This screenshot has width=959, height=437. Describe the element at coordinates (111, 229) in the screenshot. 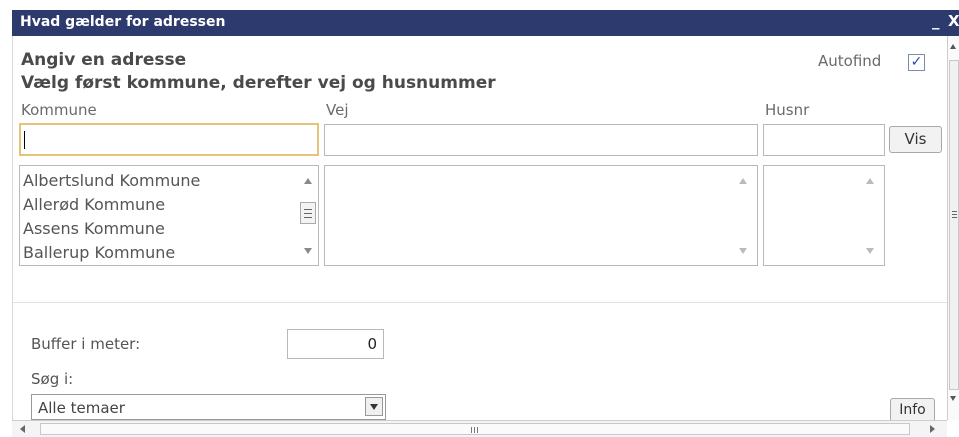

I see `list-item: Assens Kommune` at that location.